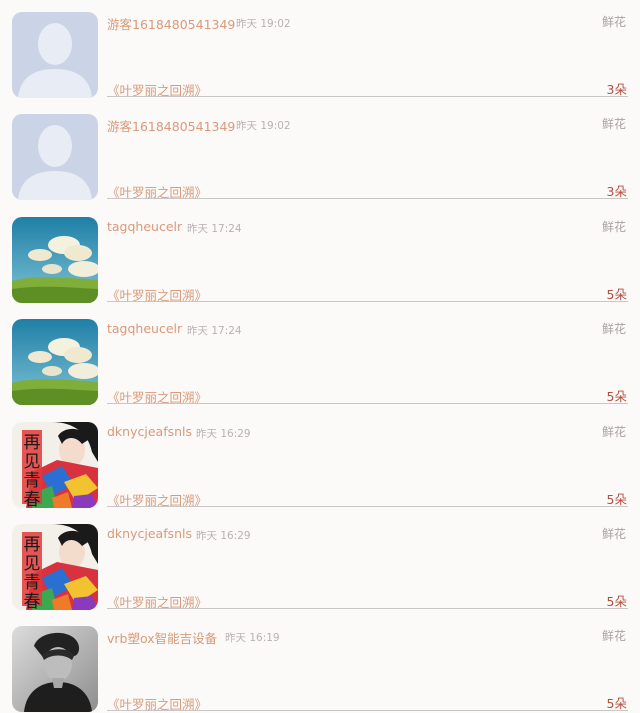 The image size is (640, 713). What do you see at coordinates (252, 638) in the screenshot?
I see `timestamp: 昨天 16:19` at bounding box center [252, 638].